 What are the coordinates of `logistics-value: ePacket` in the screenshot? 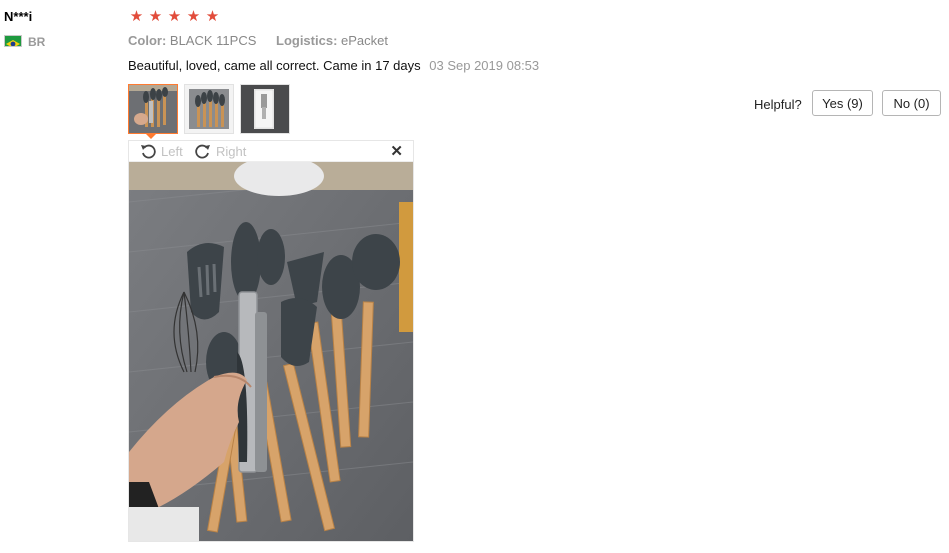 It's located at (365, 40).